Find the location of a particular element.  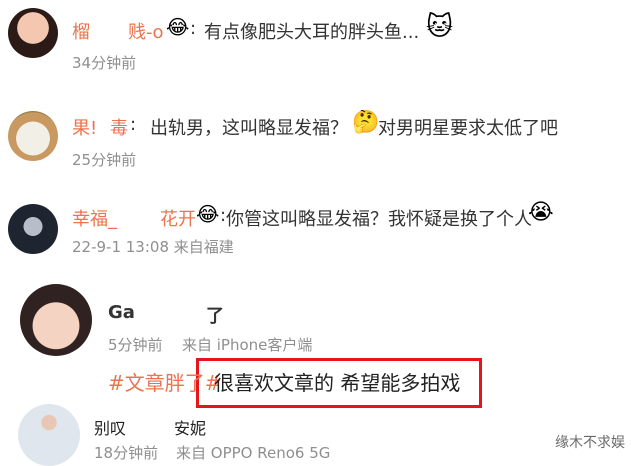

username: 幸福_ is located at coordinates (94, 218).